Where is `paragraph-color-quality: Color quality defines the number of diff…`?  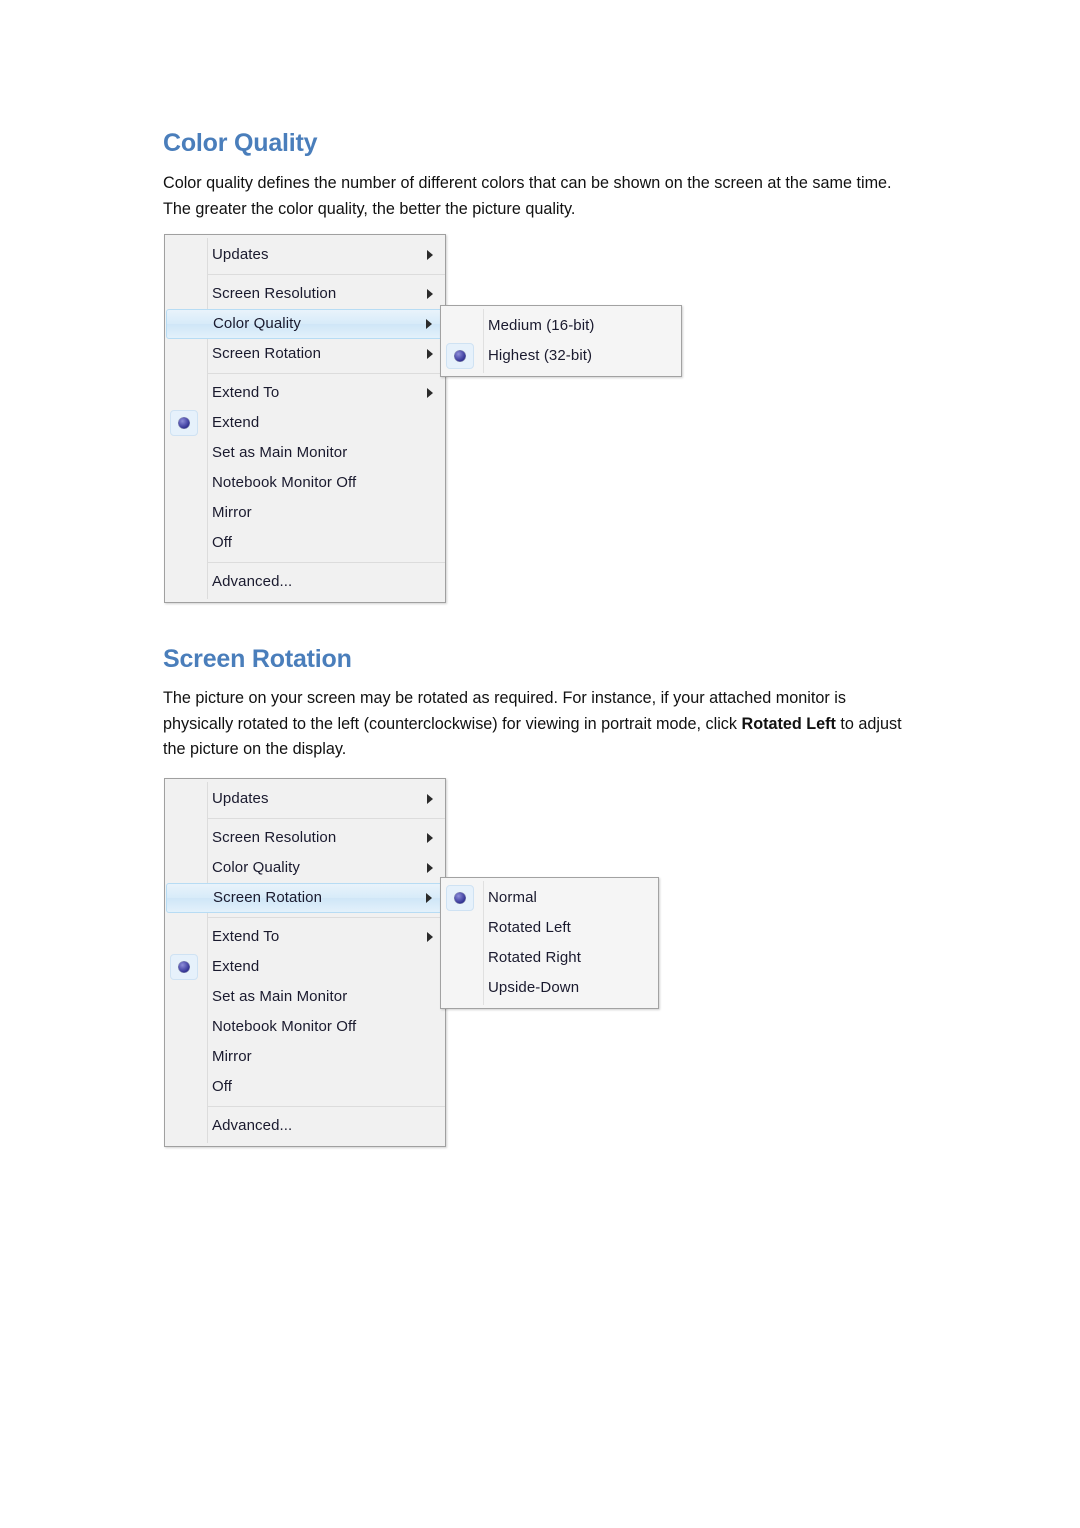 paragraph-color-quality: Color quality defines the number of diff… is located at coordinates (527, 196).